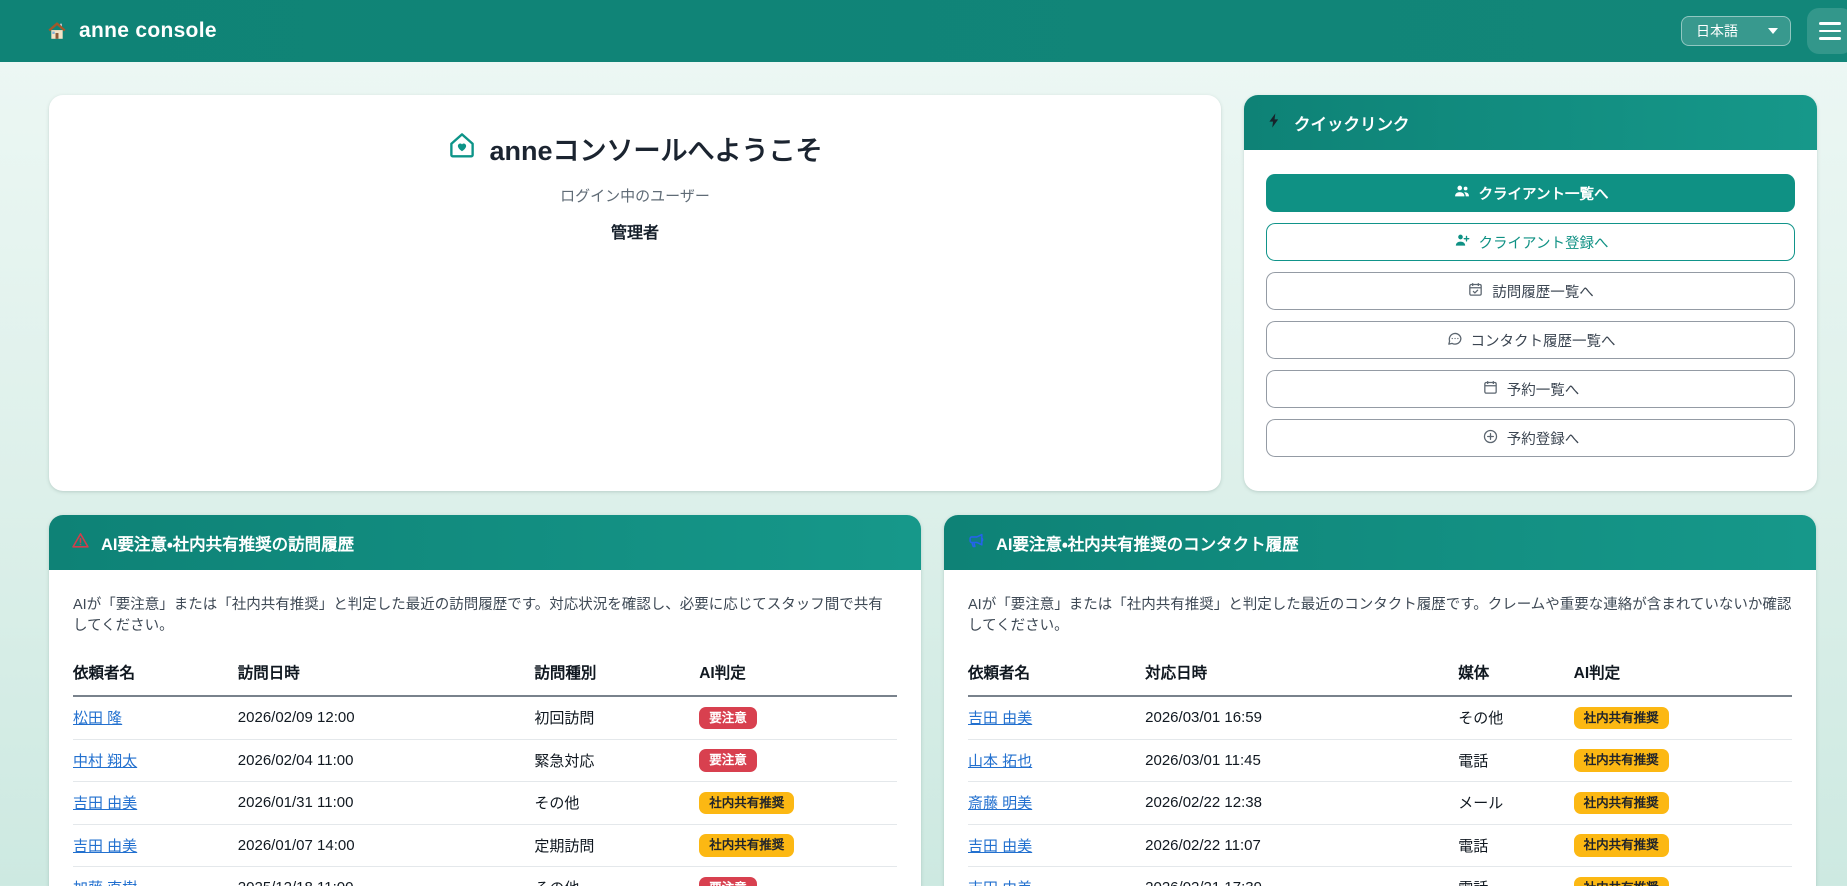 The height and width of the screenshot is (886, 1847). I want to click on table-header-row: 依頼者名 訪問日時 訪問種別 AI判定, so click(485, 675).